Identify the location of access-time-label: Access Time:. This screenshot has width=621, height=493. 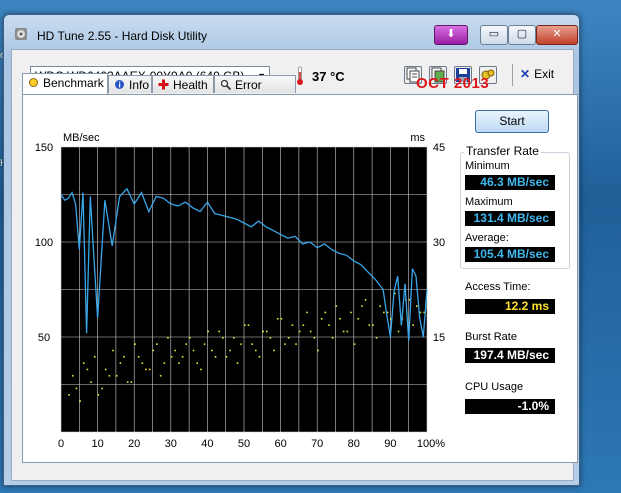
(498, 287).